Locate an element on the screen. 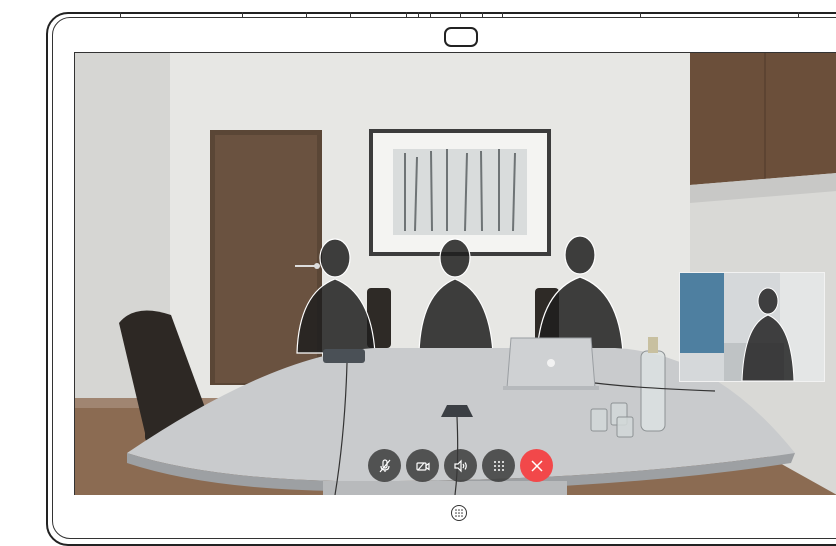 The image size is (836, 546). device-top-edge is located at coordinates (473, 15).